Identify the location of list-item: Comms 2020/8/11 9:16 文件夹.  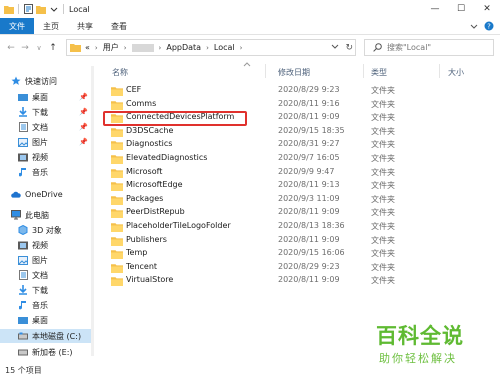
(295, 104).